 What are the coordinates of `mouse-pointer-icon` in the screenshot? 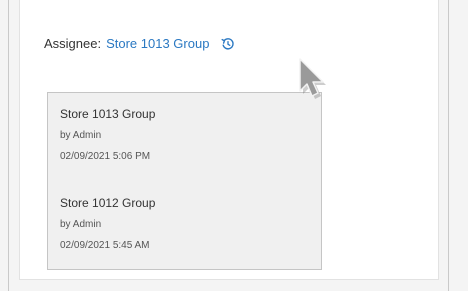 It's located at (313, 79).